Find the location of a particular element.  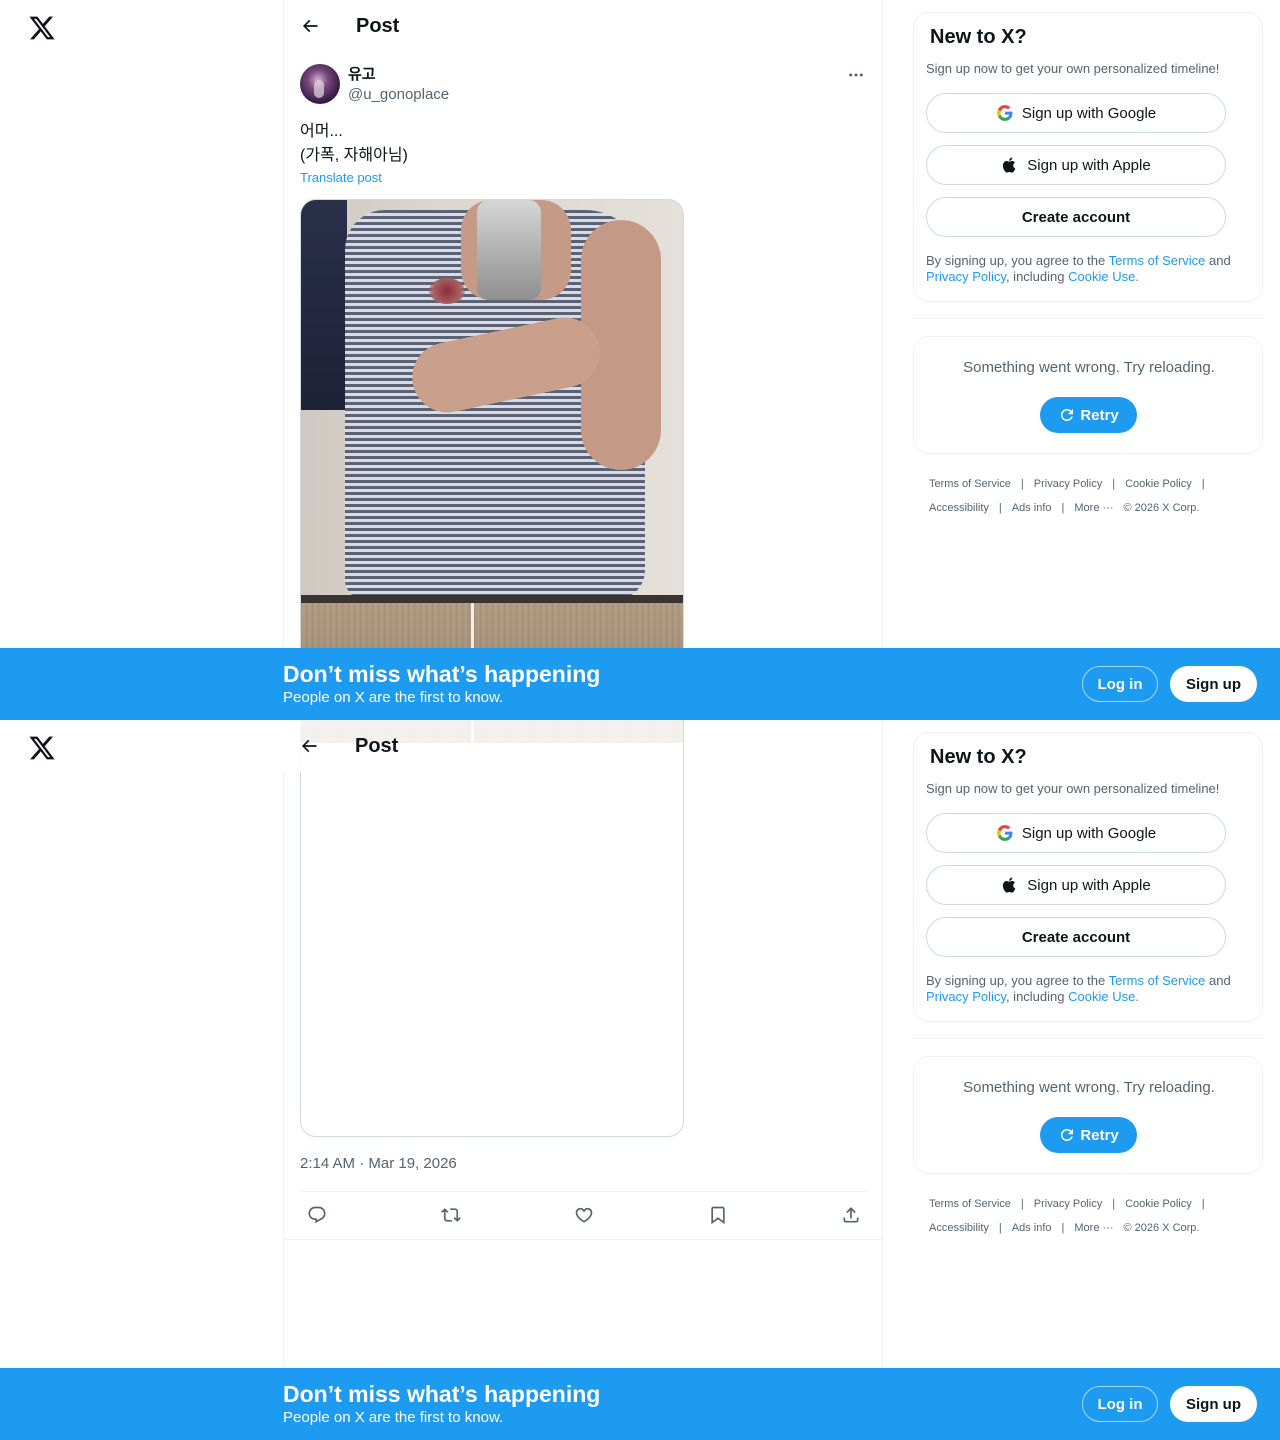

bookmark-icon is located at coordinates (717, 1215).